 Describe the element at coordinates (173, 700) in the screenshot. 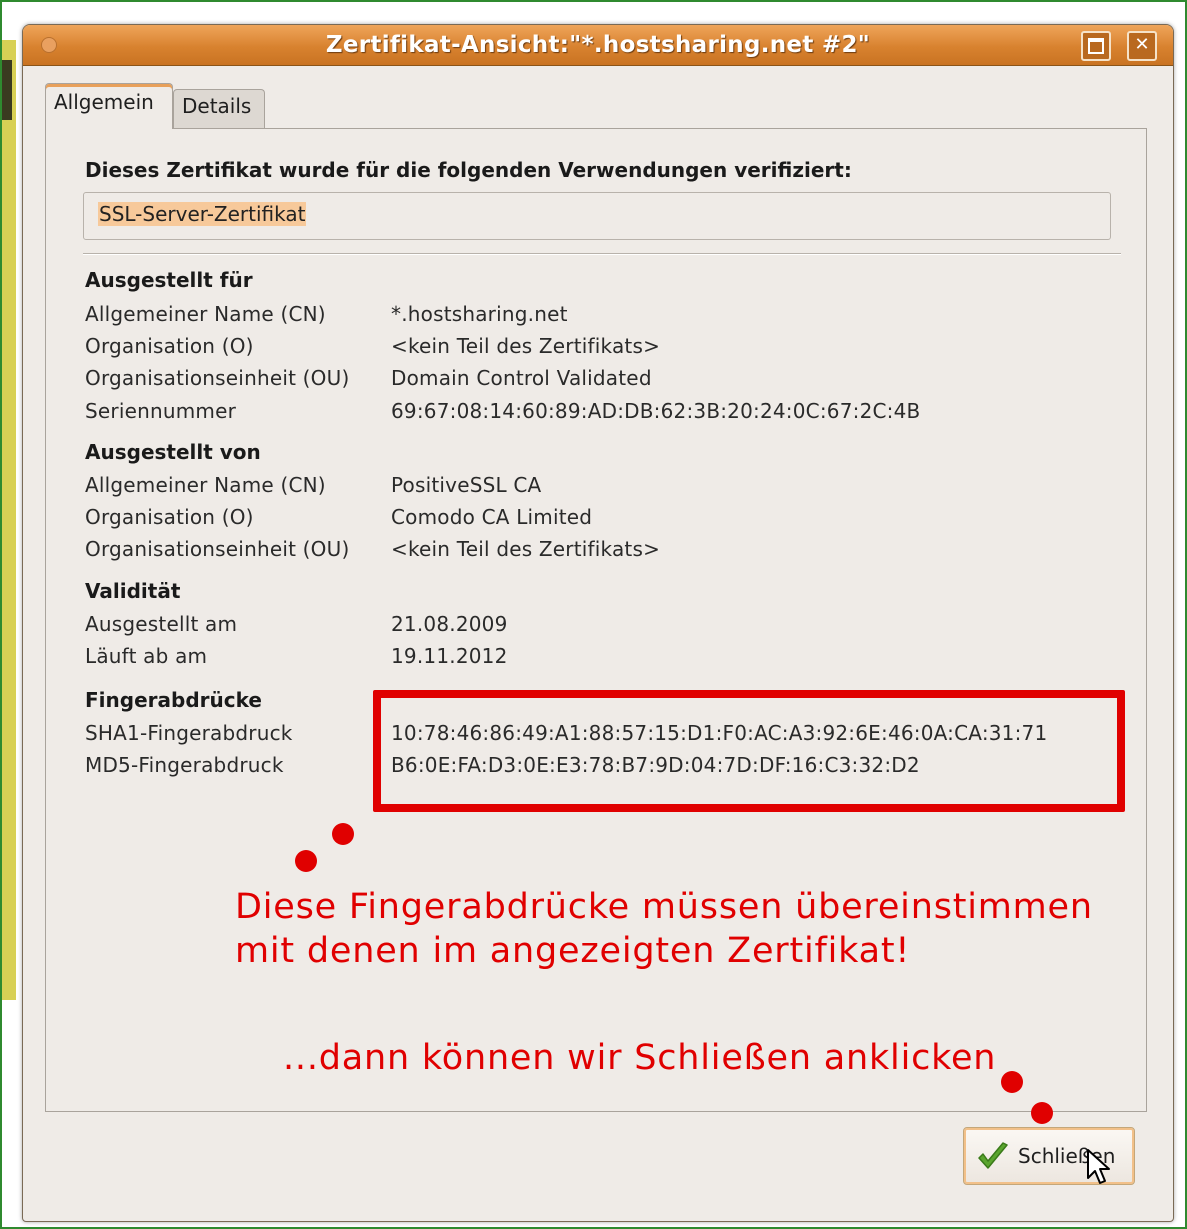

I see `fingerprints-heading: Fingerabdrücke` at that location.